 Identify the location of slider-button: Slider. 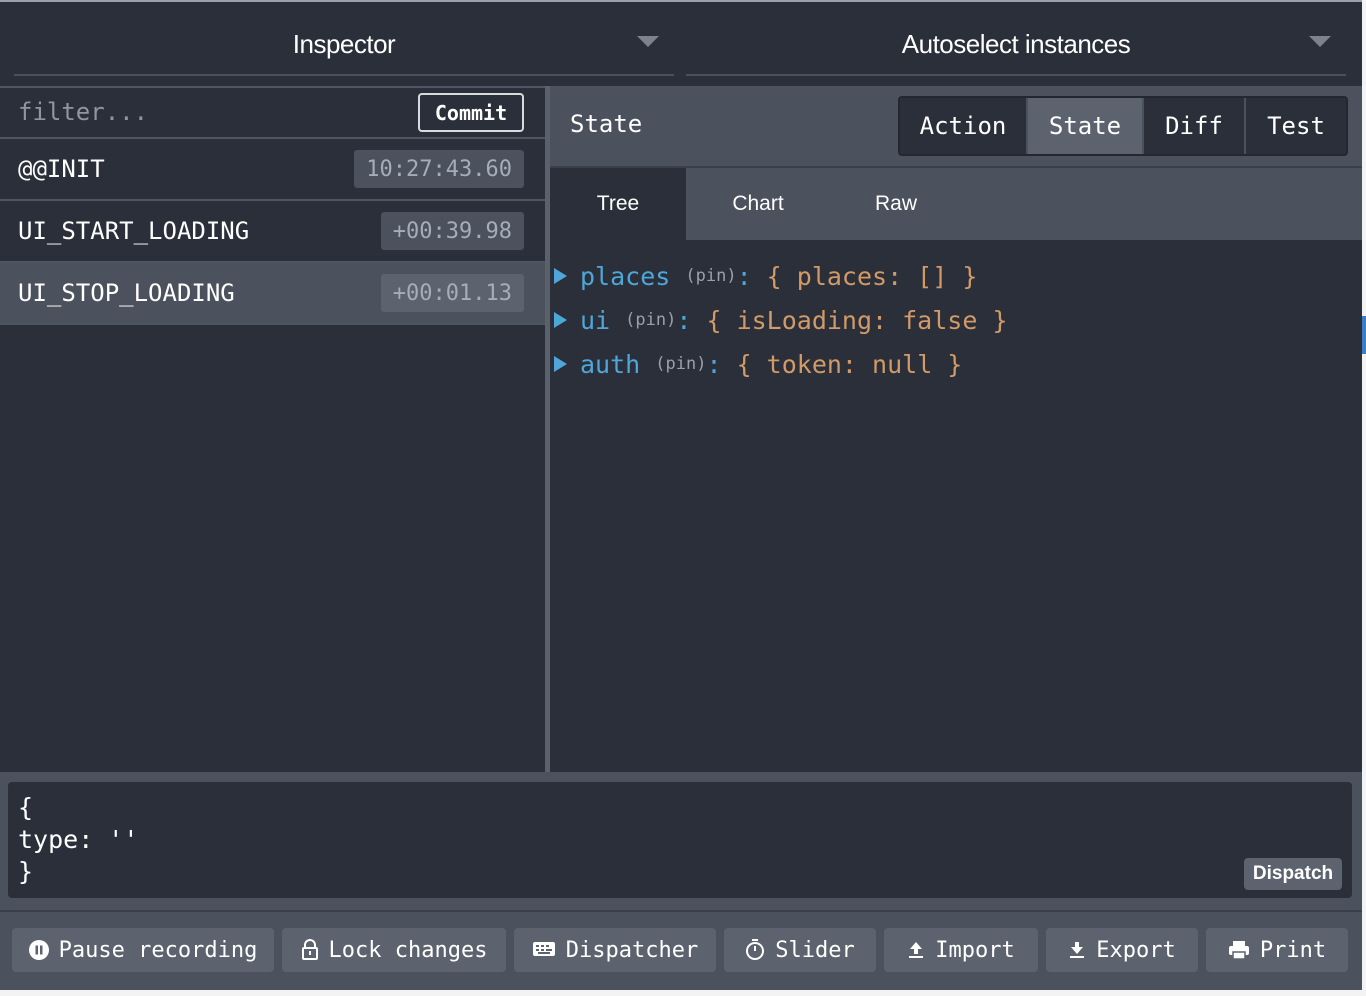
(800, 950).